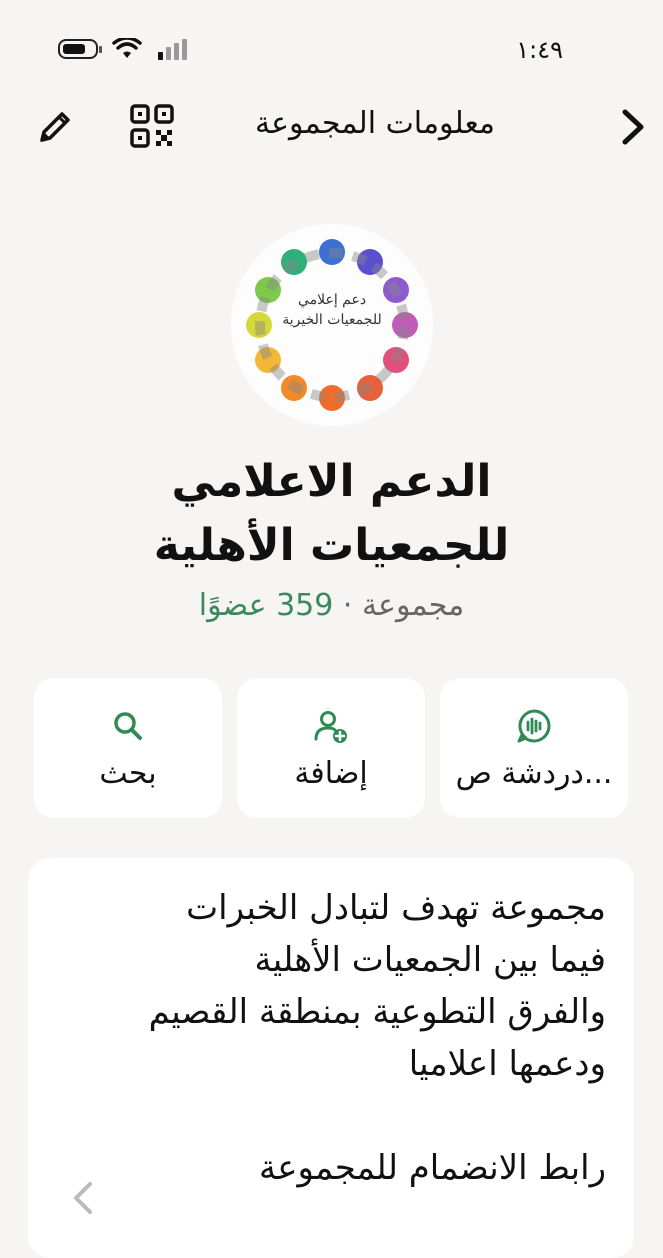  Describe the element at coordinates (332, 300) in the screenshot. I see `avatar-caption-line1: دعم إعلامي` at that location.